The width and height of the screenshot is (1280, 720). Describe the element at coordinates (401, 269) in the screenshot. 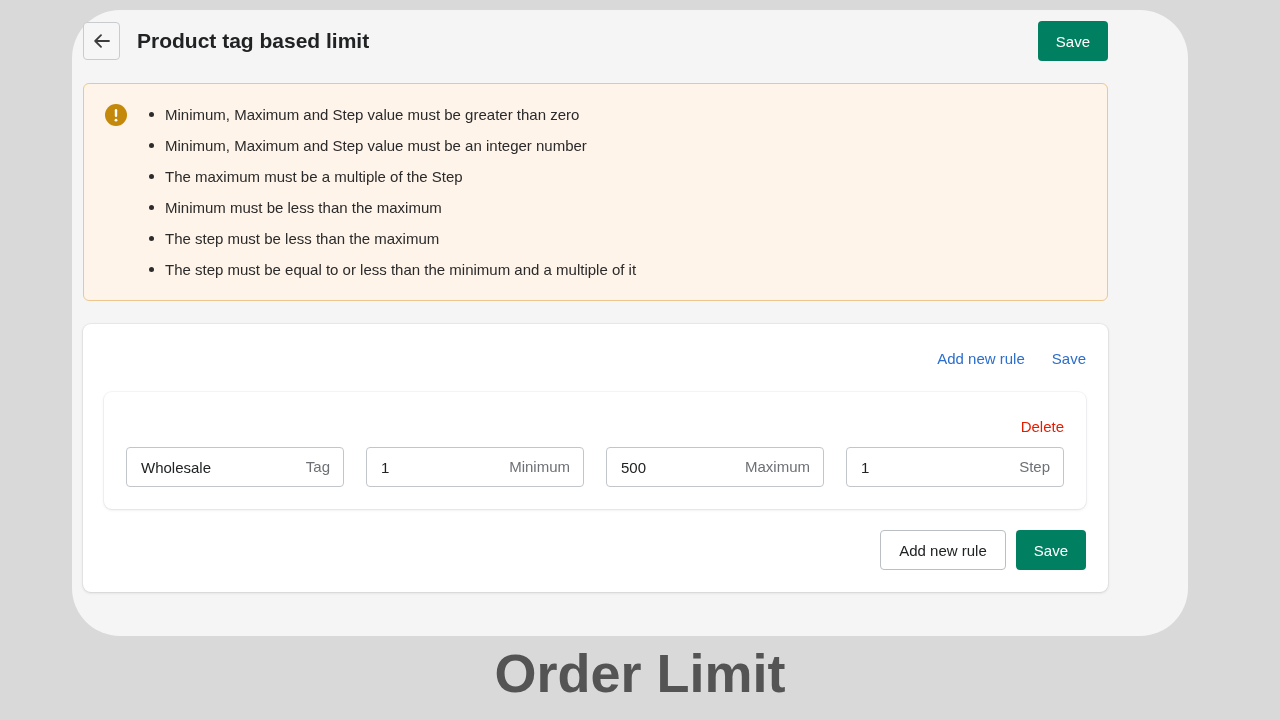

I see `rule-requirement-text: The step must be equal to or less than the minimum and a multiple of it` at that location.